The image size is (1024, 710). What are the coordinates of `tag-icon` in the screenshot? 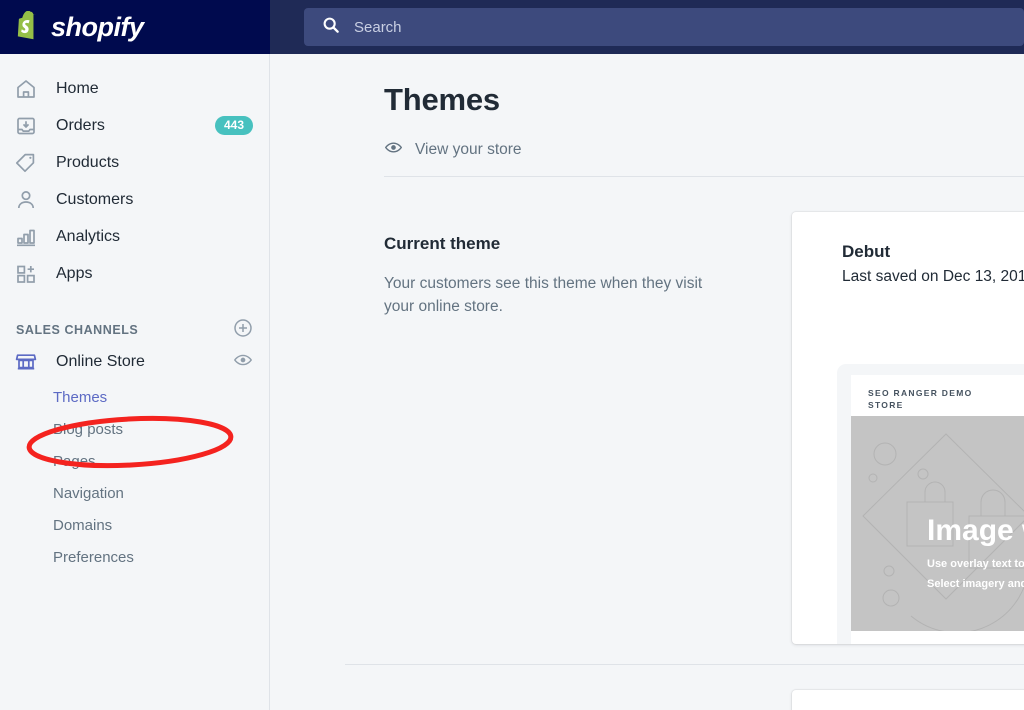 It's located at (26, 163).